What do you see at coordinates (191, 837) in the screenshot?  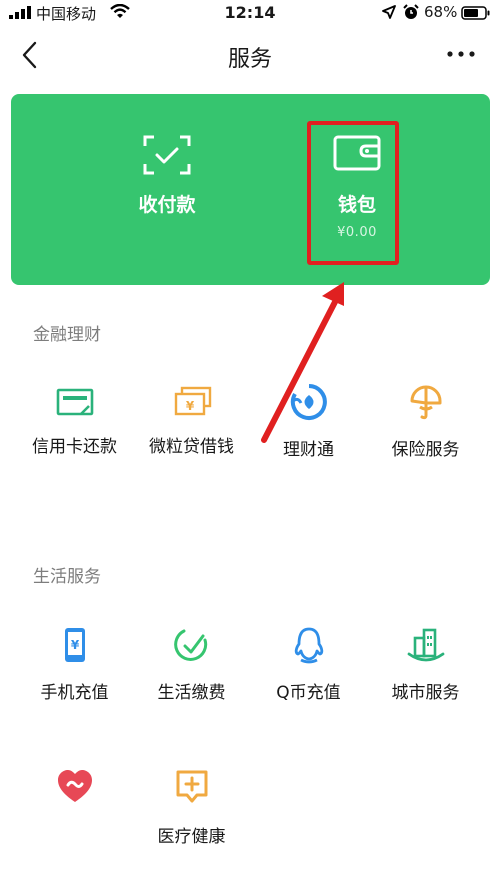 I see `tile-label: 医疗健康` at bounding box center [191, 837].